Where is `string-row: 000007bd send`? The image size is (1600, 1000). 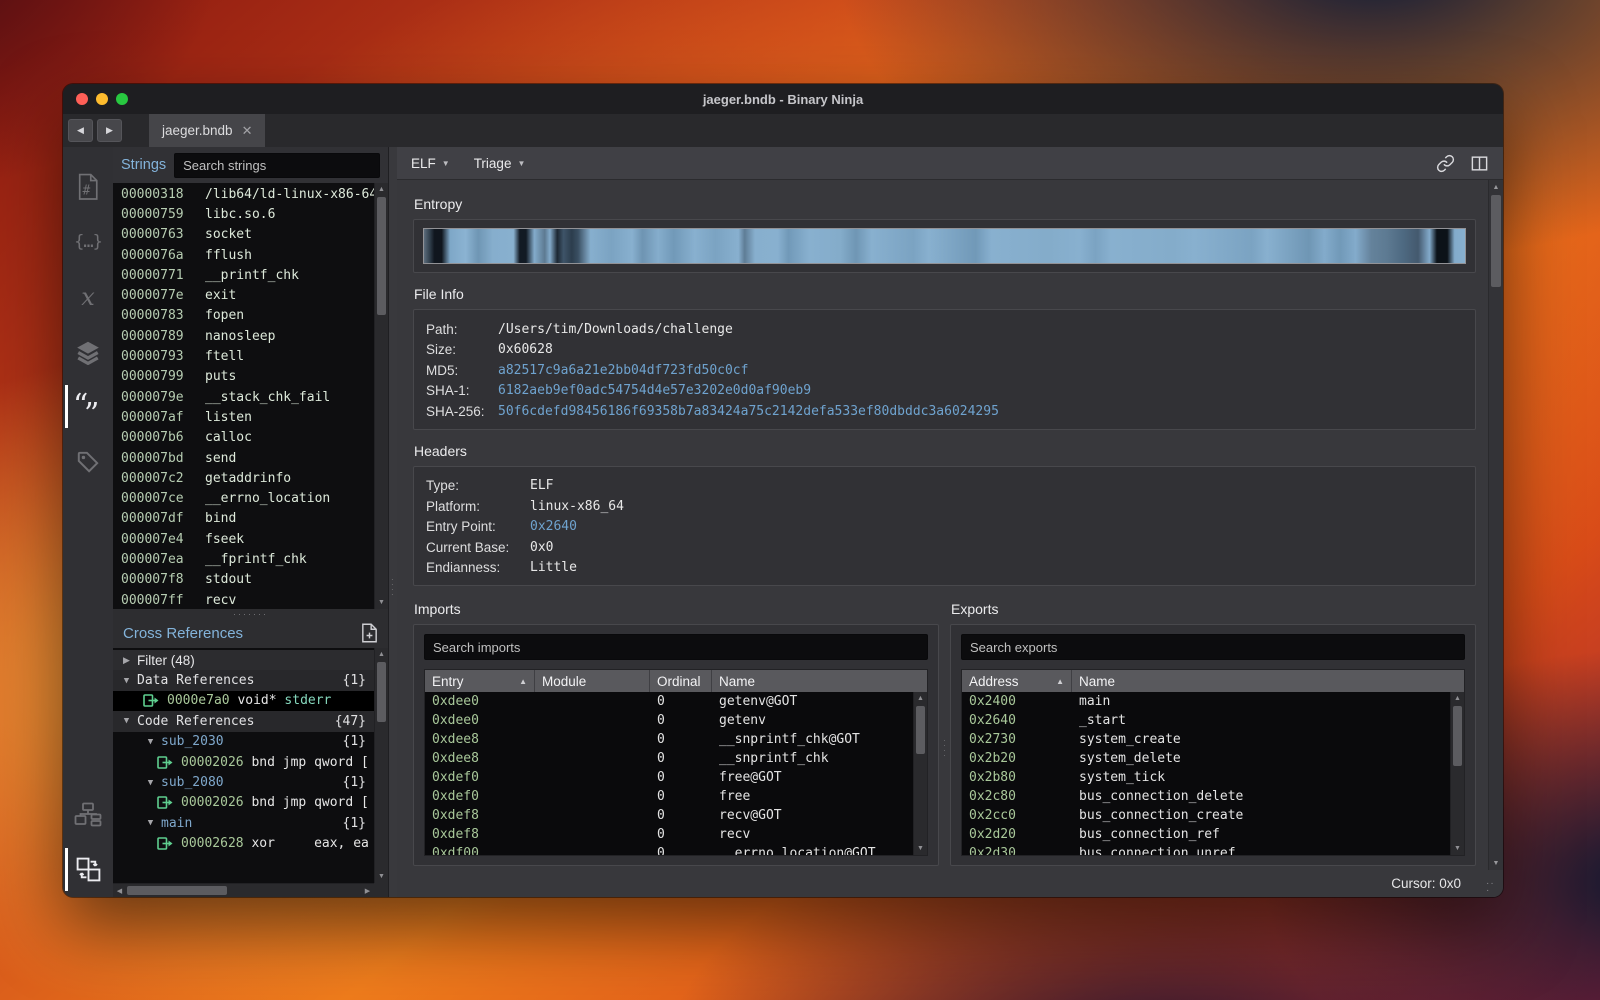 string-row: 000007bd send is located at coordinates (243, 458).